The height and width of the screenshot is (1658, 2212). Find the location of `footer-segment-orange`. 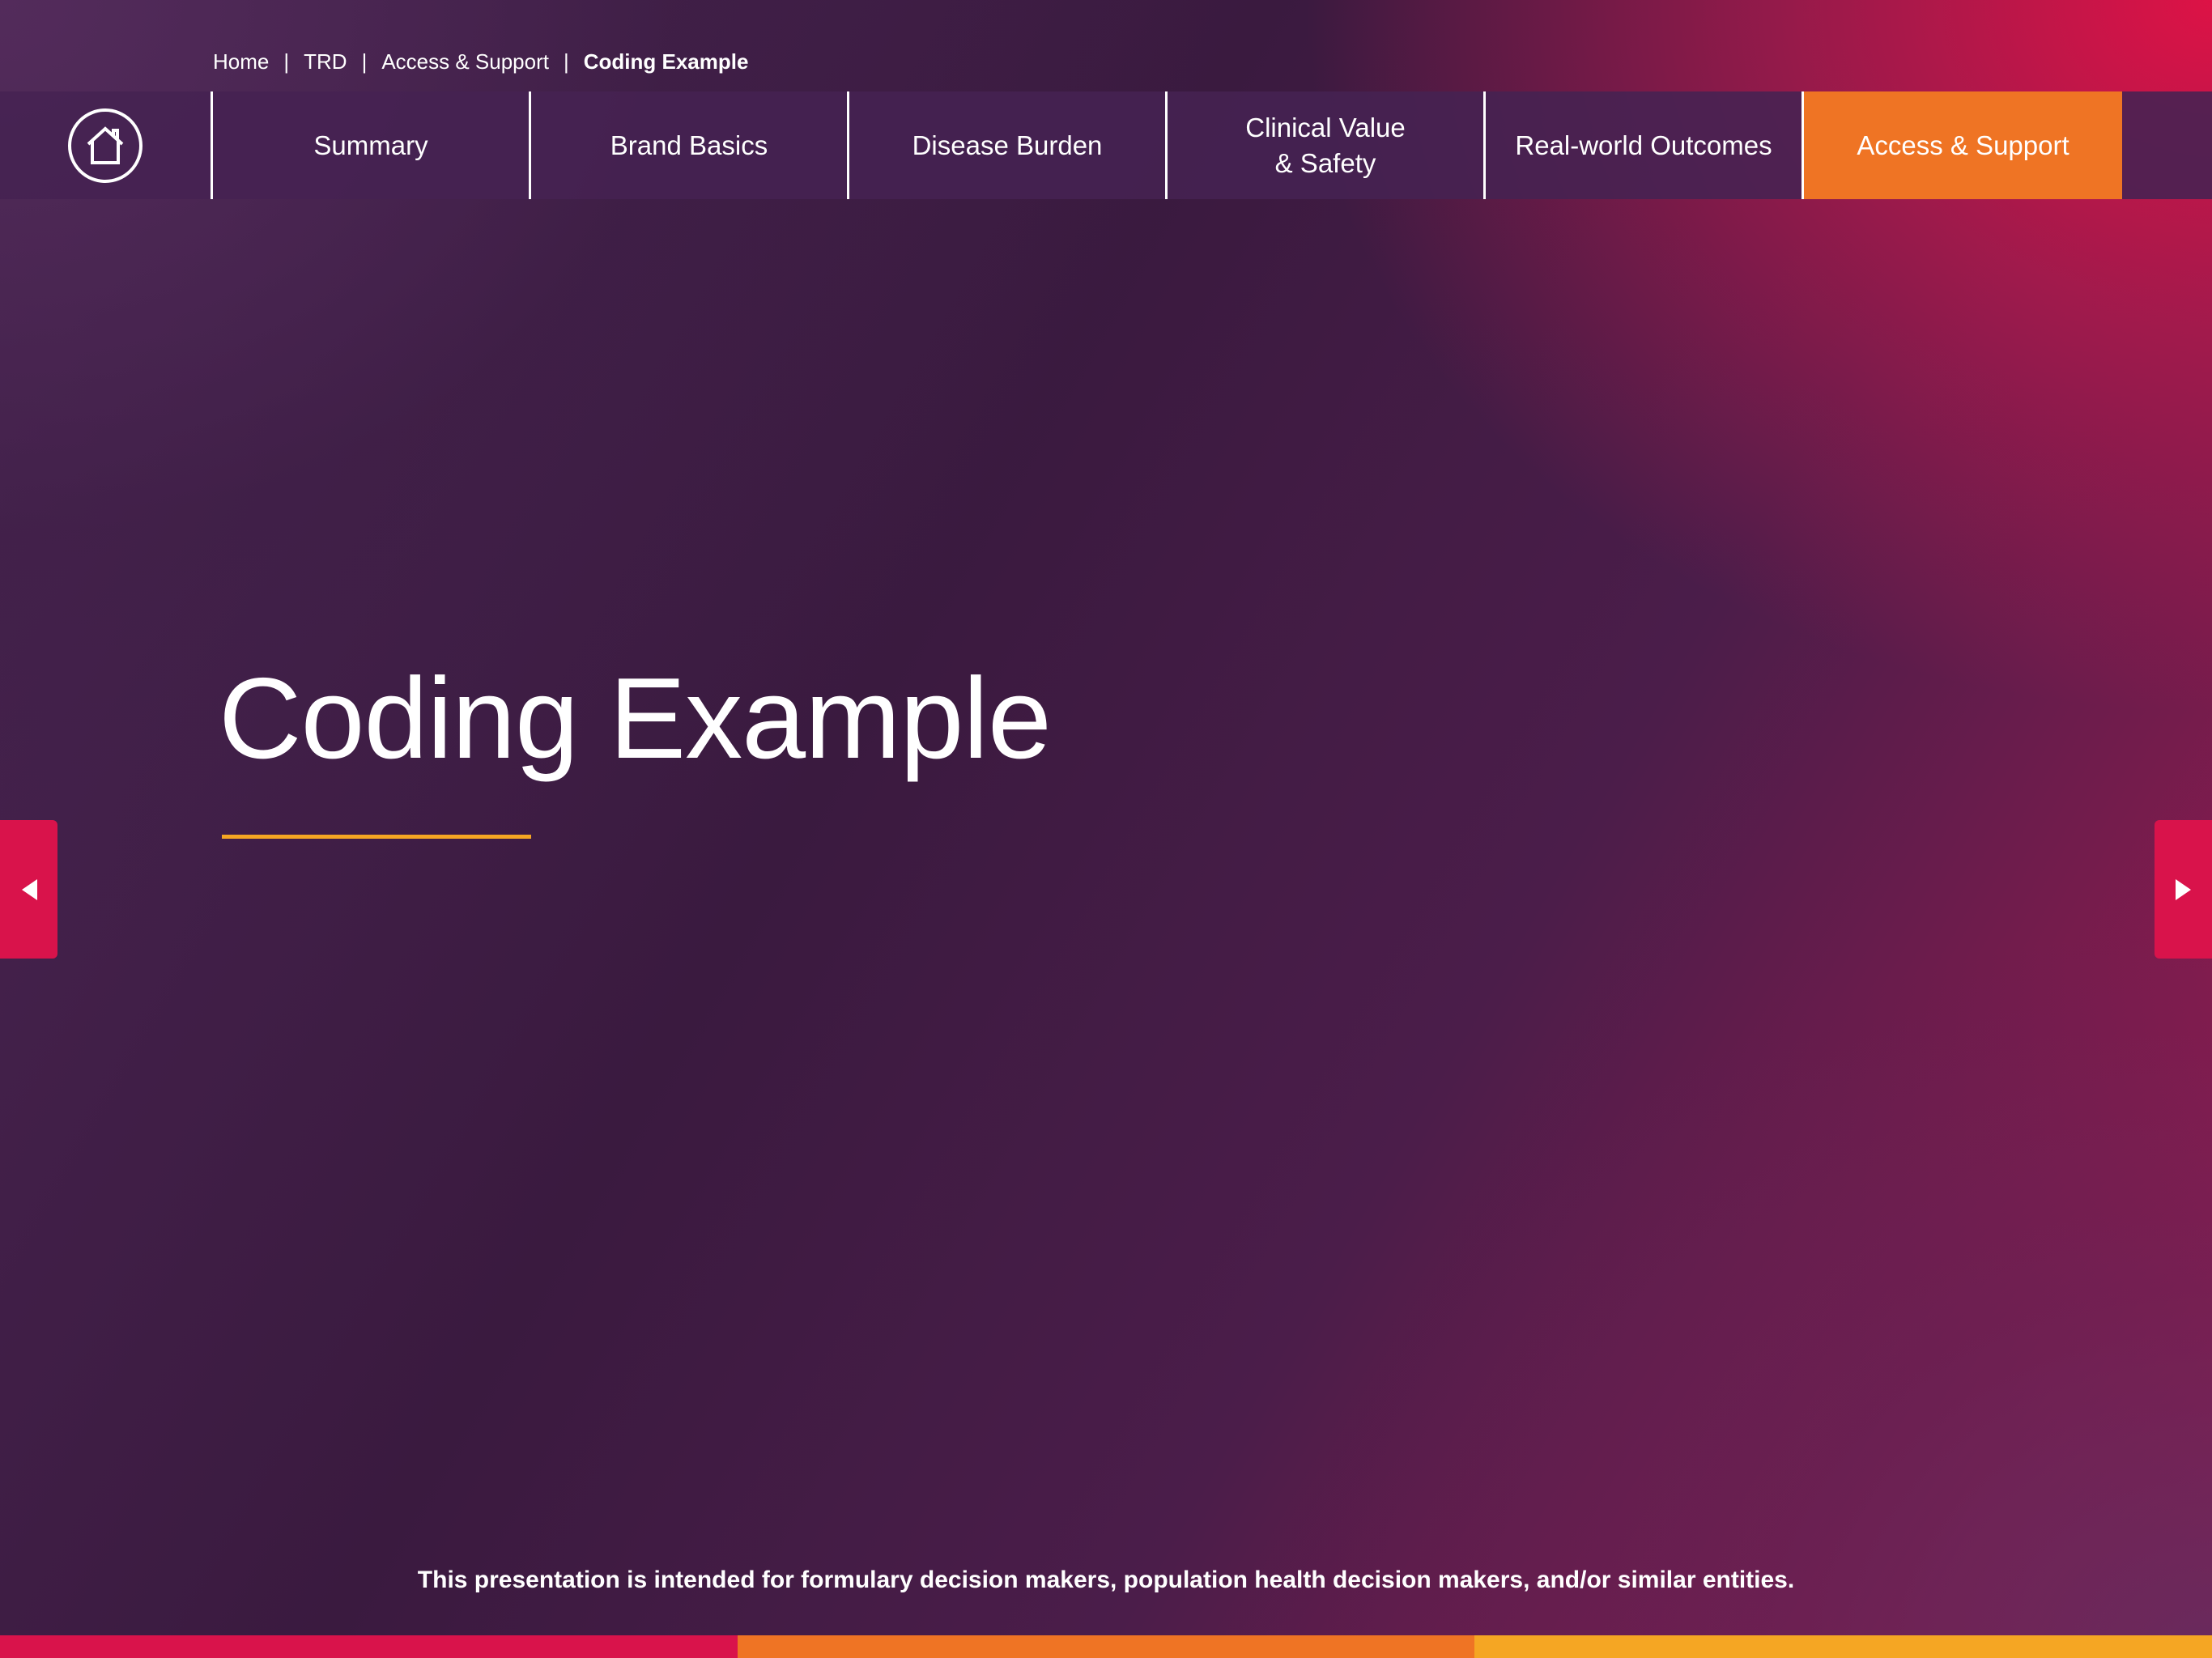

footer-segment-orange is located at coordinates (1106, 1646).